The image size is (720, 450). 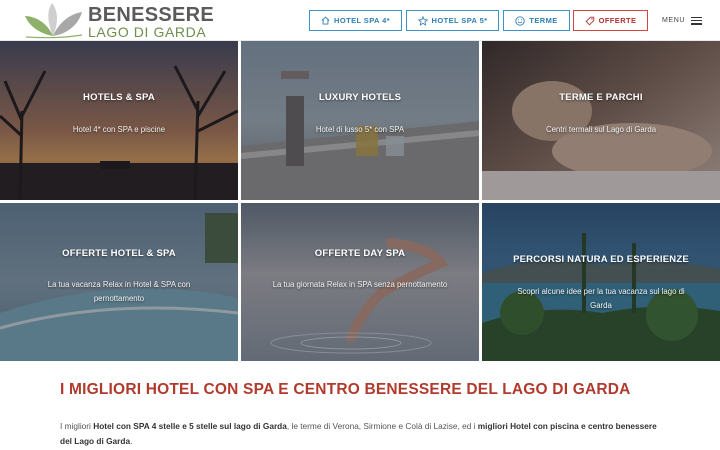 I want to click on tile-subtitle: Hotel di lusso 5* con SPA, so click(x=360, y=129).